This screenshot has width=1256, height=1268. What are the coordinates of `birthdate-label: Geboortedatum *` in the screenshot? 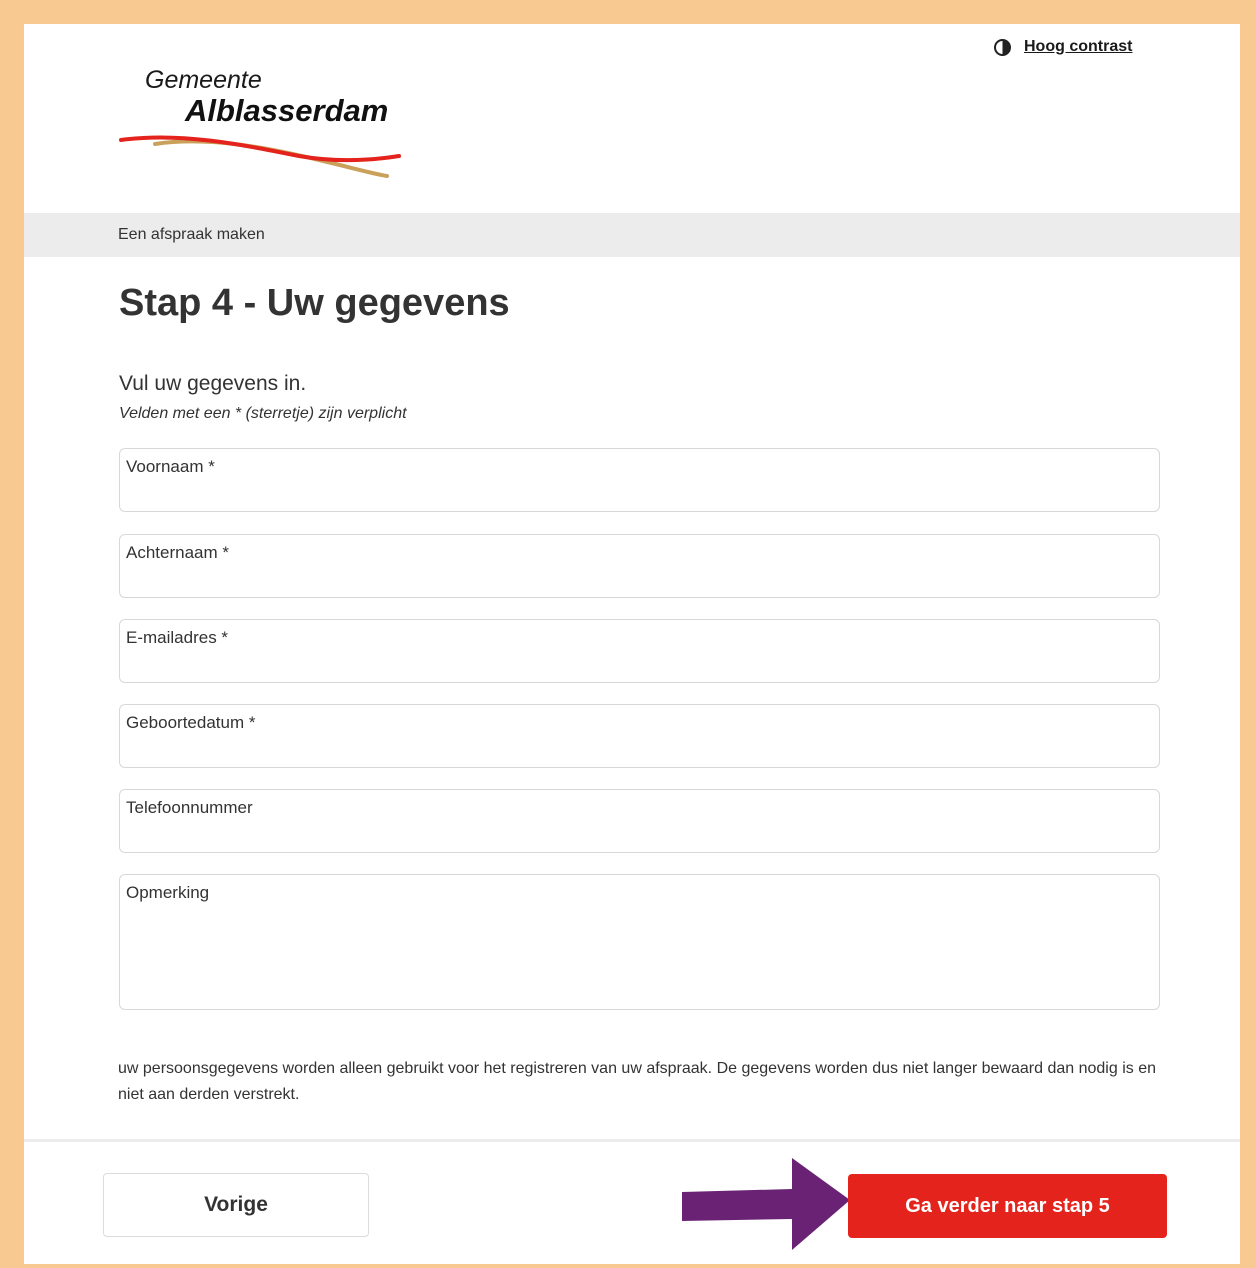 It's located at (191, 722).